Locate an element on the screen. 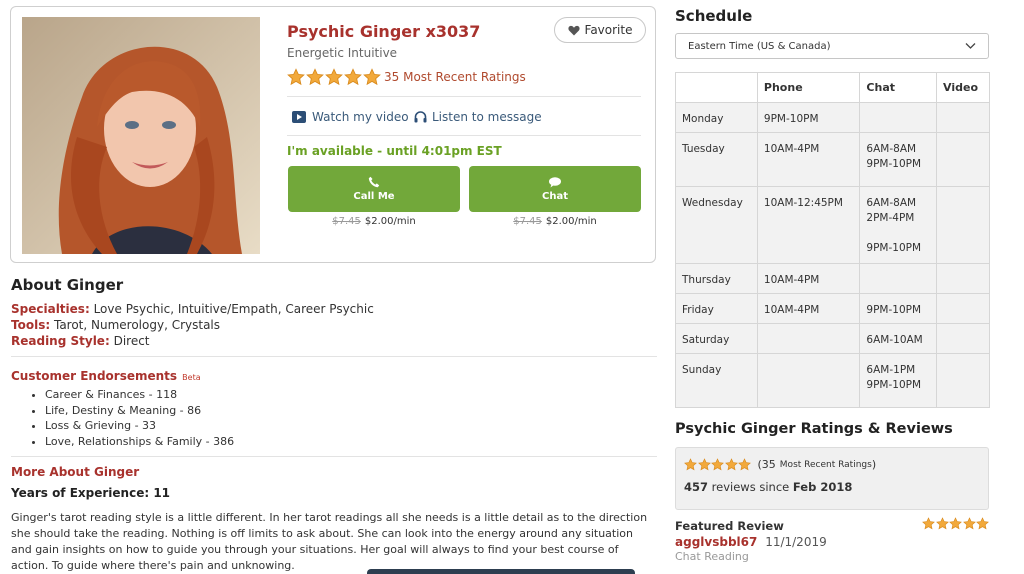 The image size is (1024, 574). headphones-icon is located at coordinates (420, 117).